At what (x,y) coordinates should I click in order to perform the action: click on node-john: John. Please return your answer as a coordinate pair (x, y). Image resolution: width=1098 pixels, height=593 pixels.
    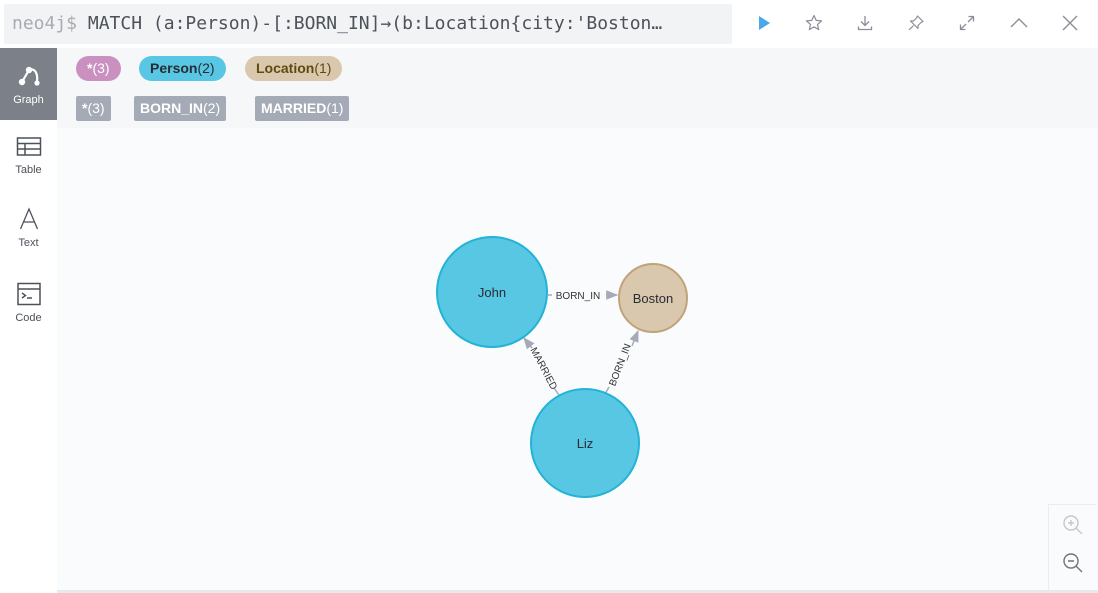
    Looking at the image, I should click on (492, 292).